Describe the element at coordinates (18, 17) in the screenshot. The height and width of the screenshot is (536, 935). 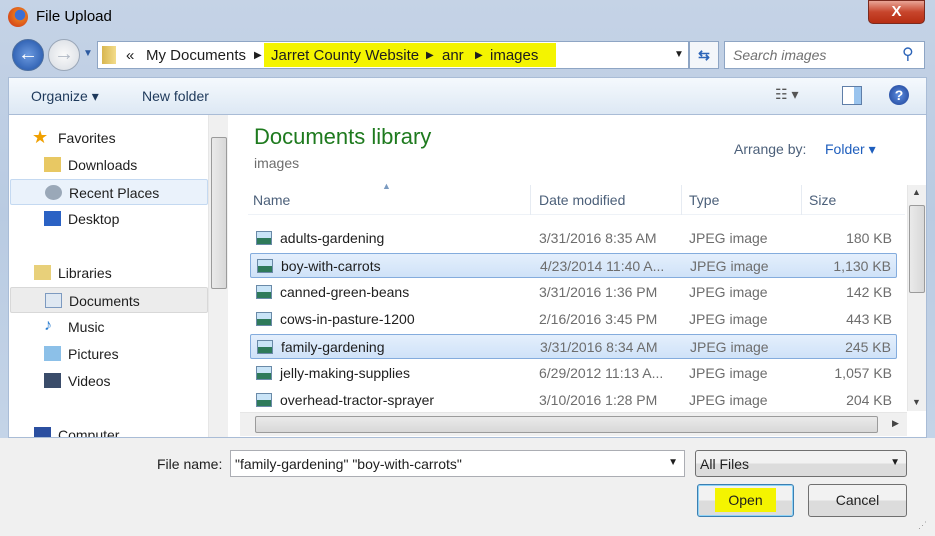
I see `firefox-icon` at that location.